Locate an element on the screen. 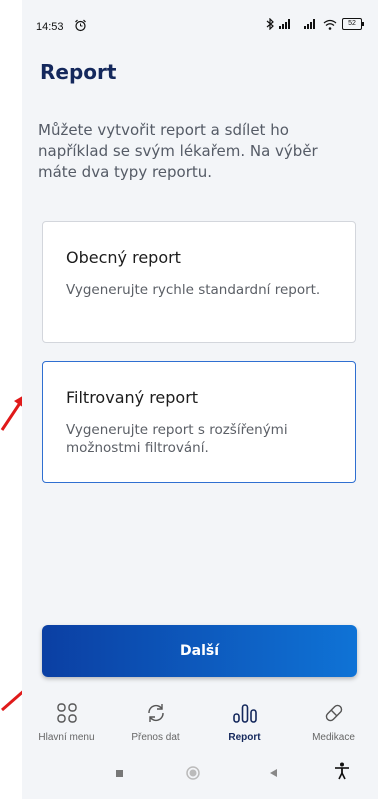 The width and height of the screenshot is (378, 799). nav-label: Hlavní menu is located at coordinates (66, 737).